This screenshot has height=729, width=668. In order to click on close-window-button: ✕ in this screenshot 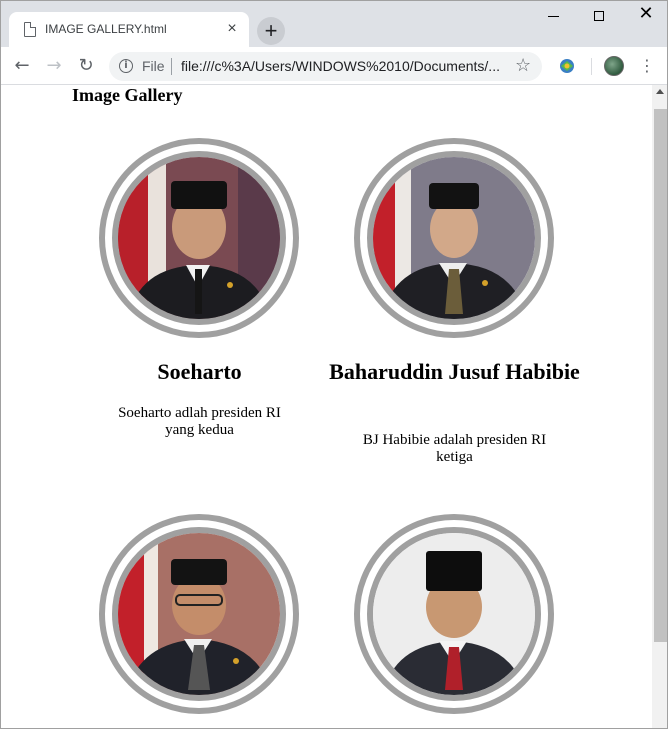, I will do `click(645, 16)`.